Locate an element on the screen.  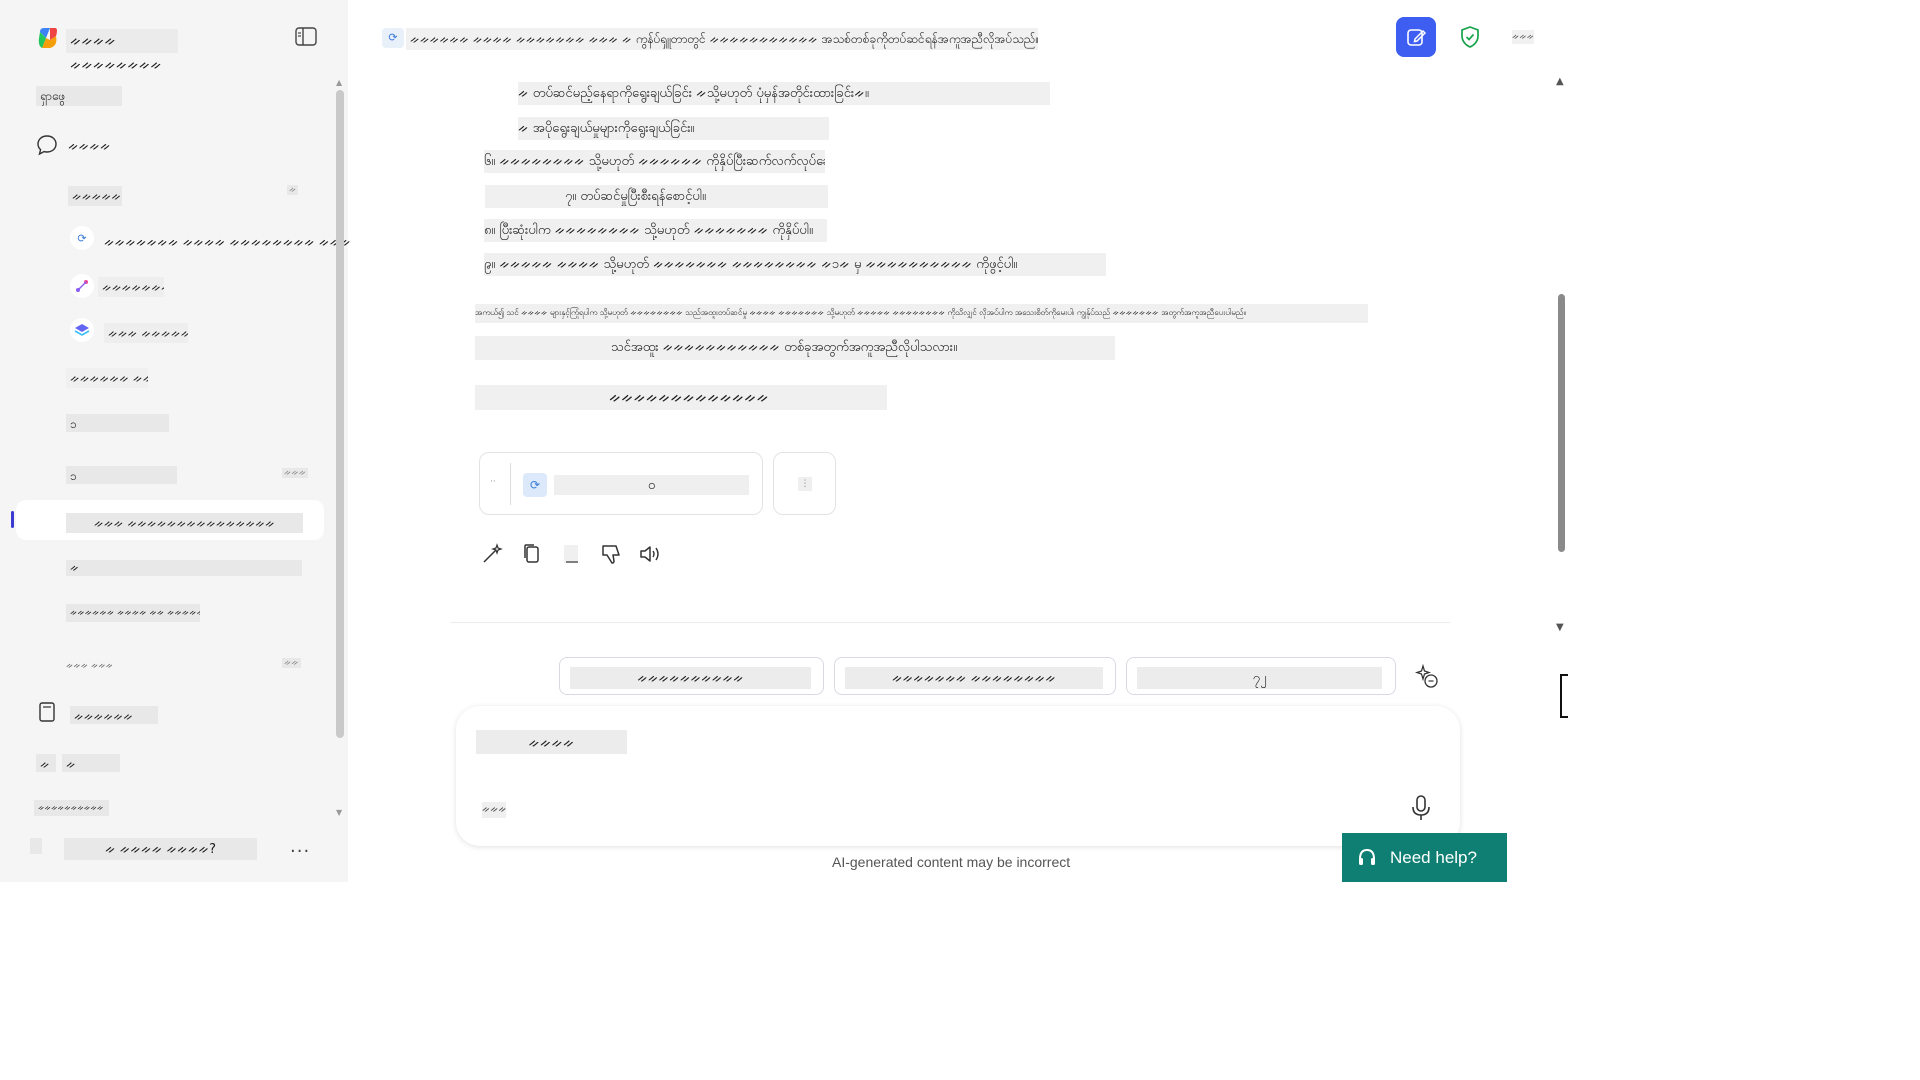
main-scrollbar is located at coordinates (1561, 423).